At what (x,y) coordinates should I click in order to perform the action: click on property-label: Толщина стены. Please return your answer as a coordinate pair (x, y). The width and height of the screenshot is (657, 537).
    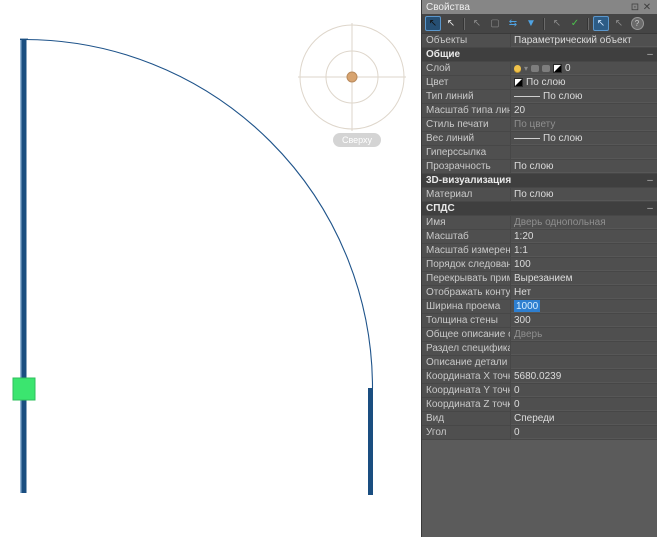
    Looking at the image, I should click on (466, 320).